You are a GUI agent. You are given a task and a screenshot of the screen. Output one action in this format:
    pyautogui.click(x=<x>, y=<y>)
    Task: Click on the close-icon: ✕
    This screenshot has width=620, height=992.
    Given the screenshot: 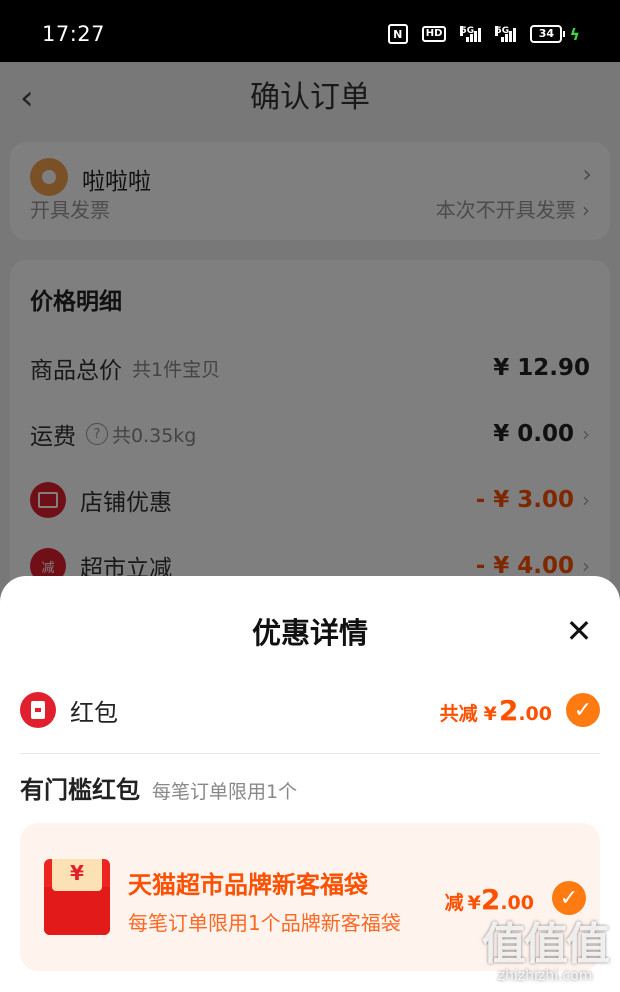 What is the action you would take?
    pyautogui.click(x=579, y=631)
    